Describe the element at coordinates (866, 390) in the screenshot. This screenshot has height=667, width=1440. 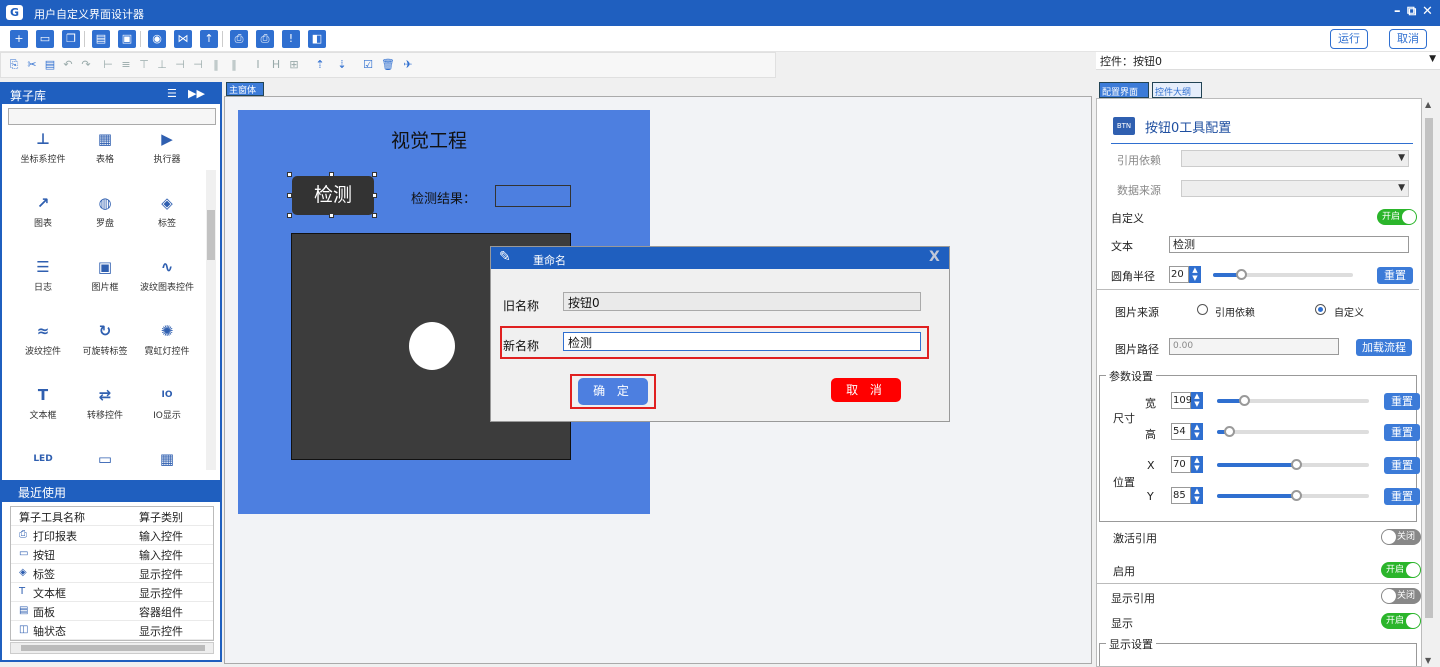
I see `cancel-button: 取 消` at that location.